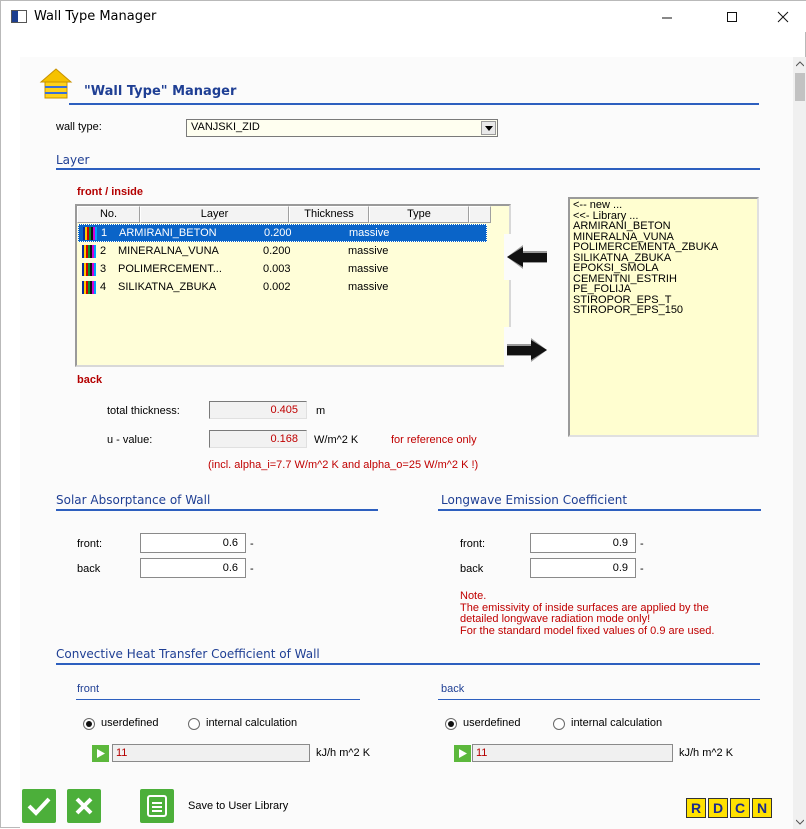 This screenshot has height=829, width=806. I want to click on dropdown-button, so click(488, 128).